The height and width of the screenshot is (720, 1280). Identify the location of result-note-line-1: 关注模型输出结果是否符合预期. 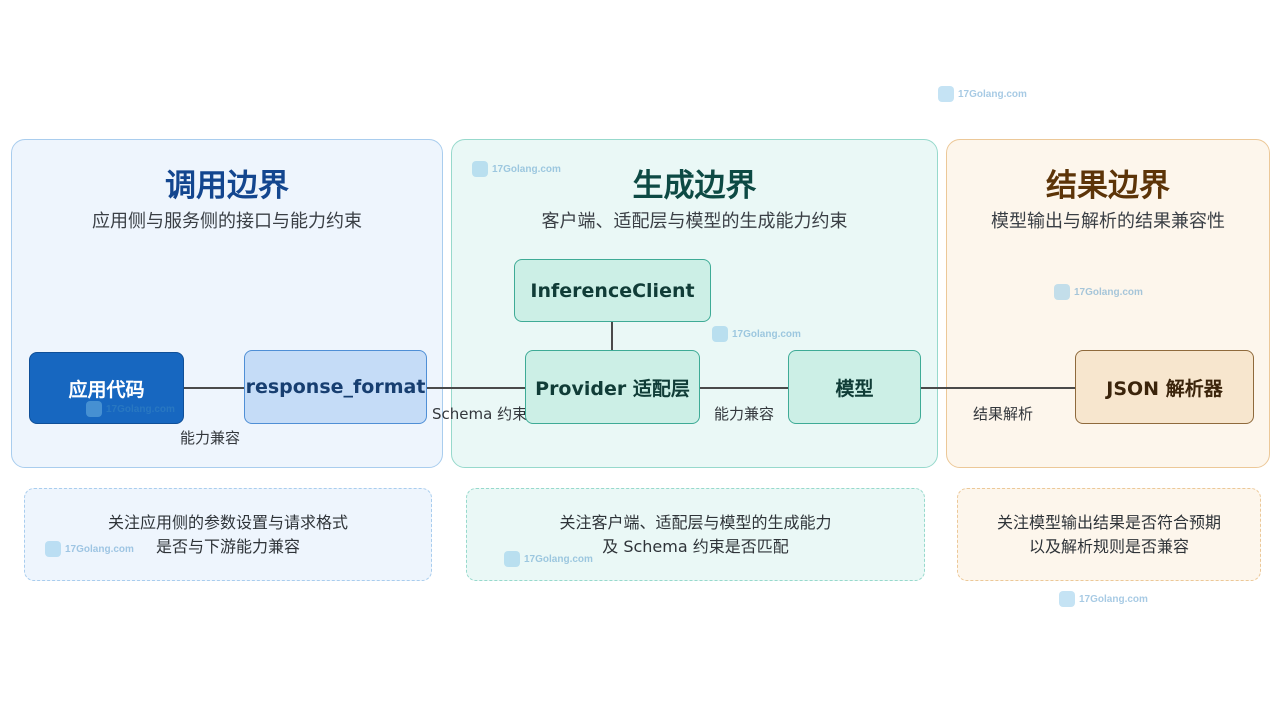
(1108, 522).